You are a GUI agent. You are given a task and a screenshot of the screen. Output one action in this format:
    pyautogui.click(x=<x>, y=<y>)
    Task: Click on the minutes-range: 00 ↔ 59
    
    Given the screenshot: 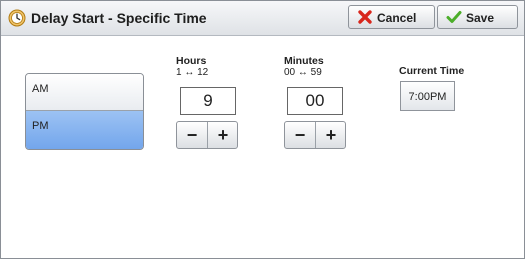 What is the action you would take?
    pyautogui.click(x=303, y=72)
    